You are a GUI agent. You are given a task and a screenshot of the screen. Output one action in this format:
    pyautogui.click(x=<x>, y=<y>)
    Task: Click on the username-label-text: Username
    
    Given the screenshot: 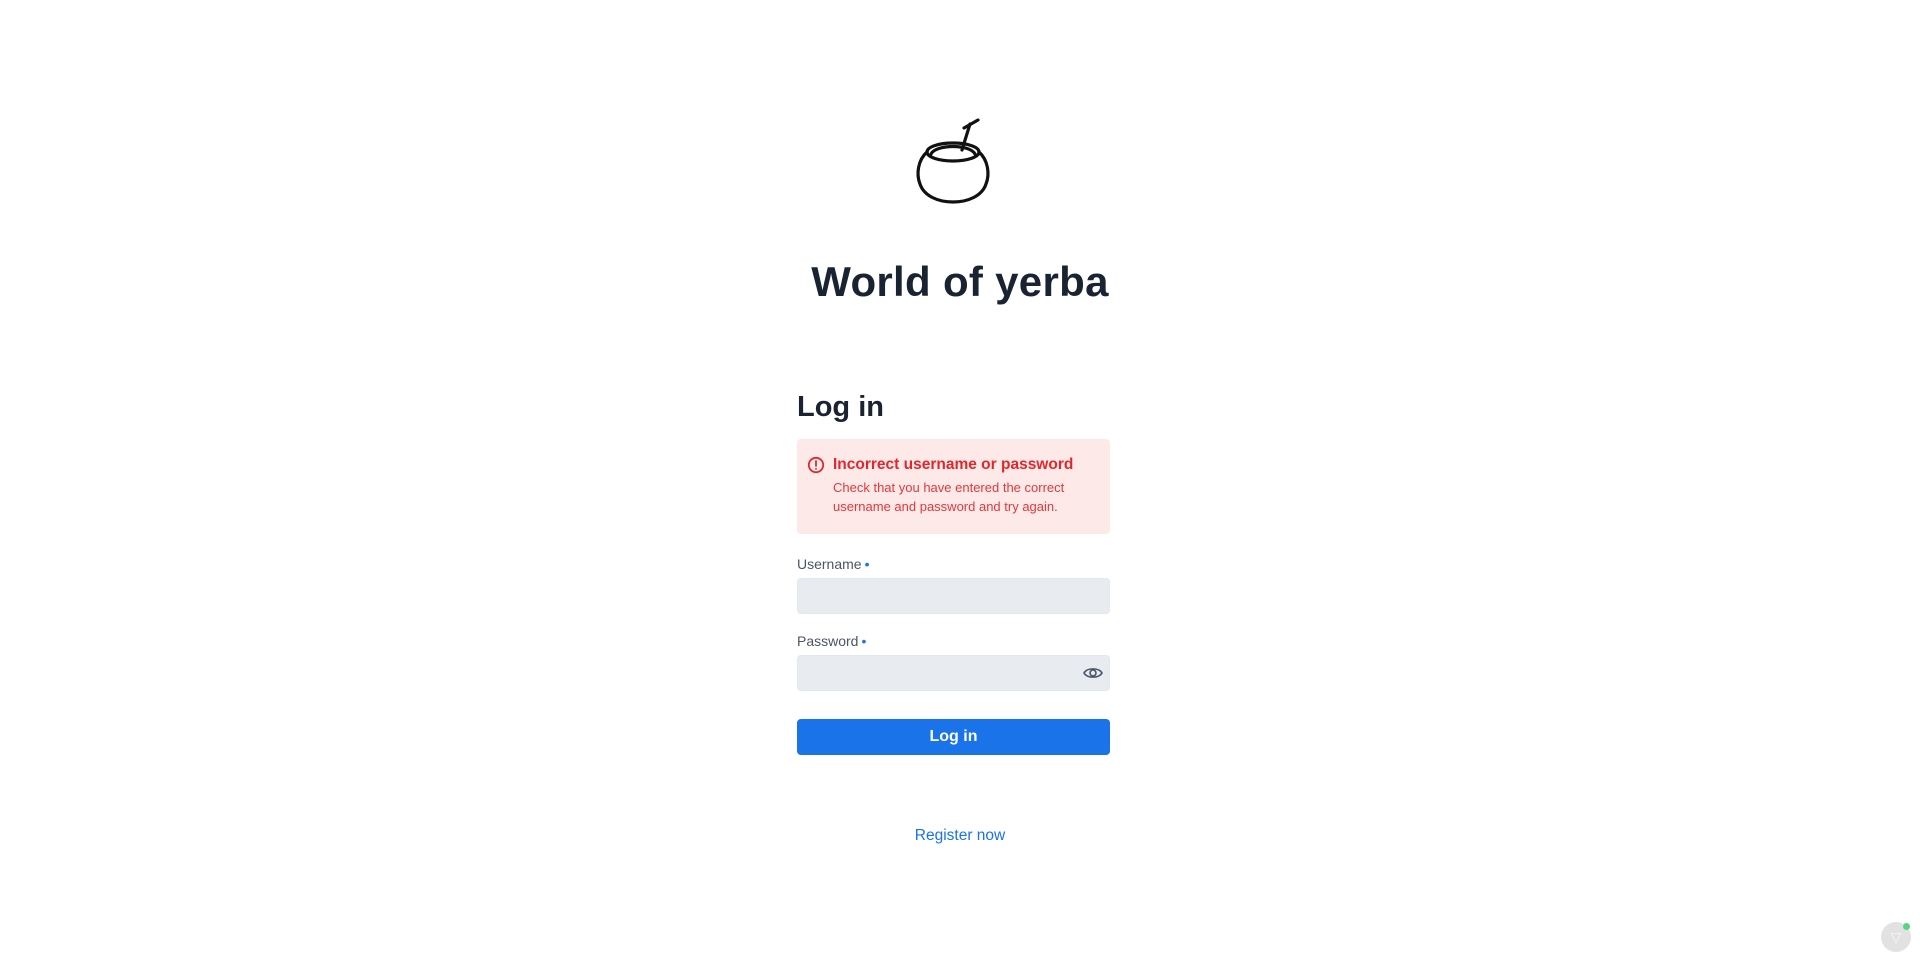 What is the action you would take?
    pyautogui.click(x=829, y=564)
    